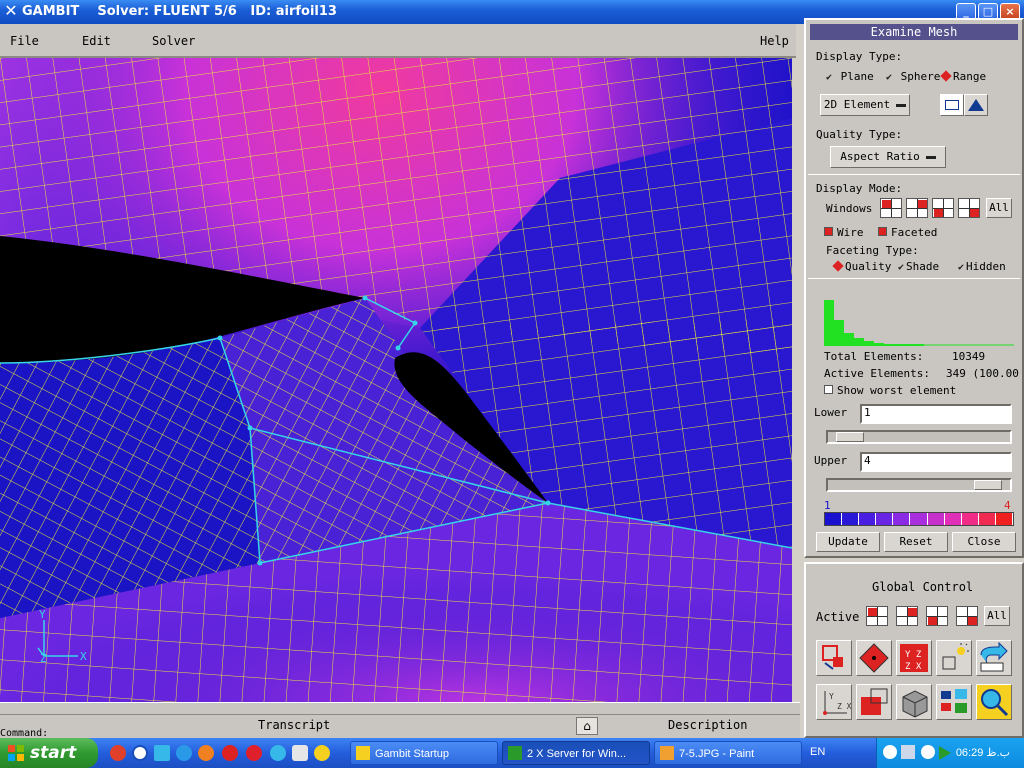 Image resolution: width=1024 pixels, height=768 pixels. Describe the element at coordinates (874, 356) in the screenshot. I see `total-elements-label: Total Elements:` at that location.